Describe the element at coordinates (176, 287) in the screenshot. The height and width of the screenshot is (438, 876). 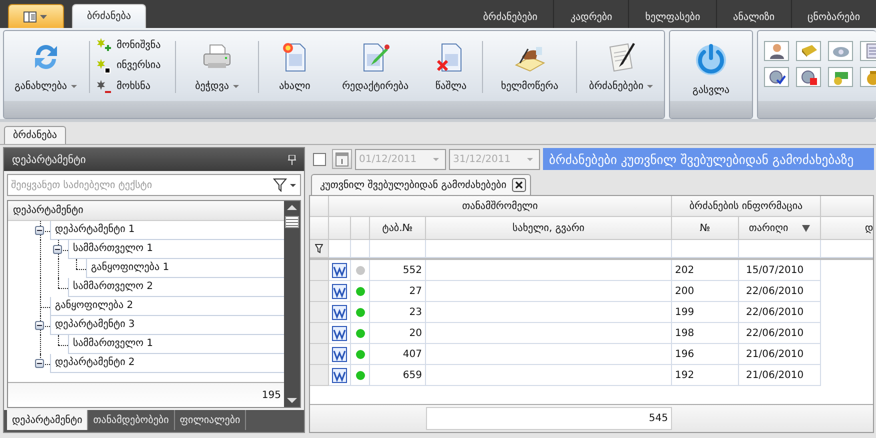
I see `tree-item: სამმართველო 2` at that location.